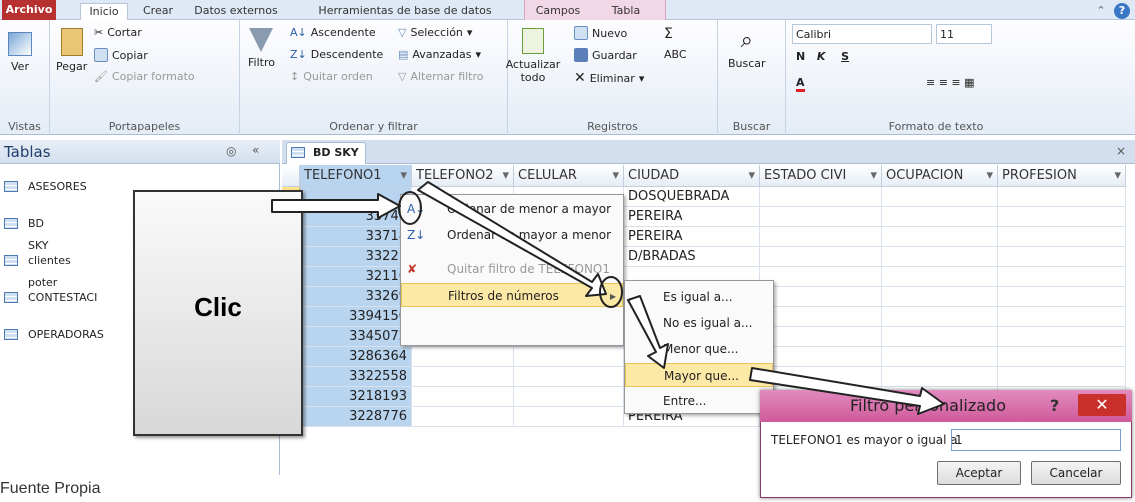  What do you see at coordinates (847, 391) in the screenshot?
I see `arrow-to-dialog` at bounding box center [847, 391].